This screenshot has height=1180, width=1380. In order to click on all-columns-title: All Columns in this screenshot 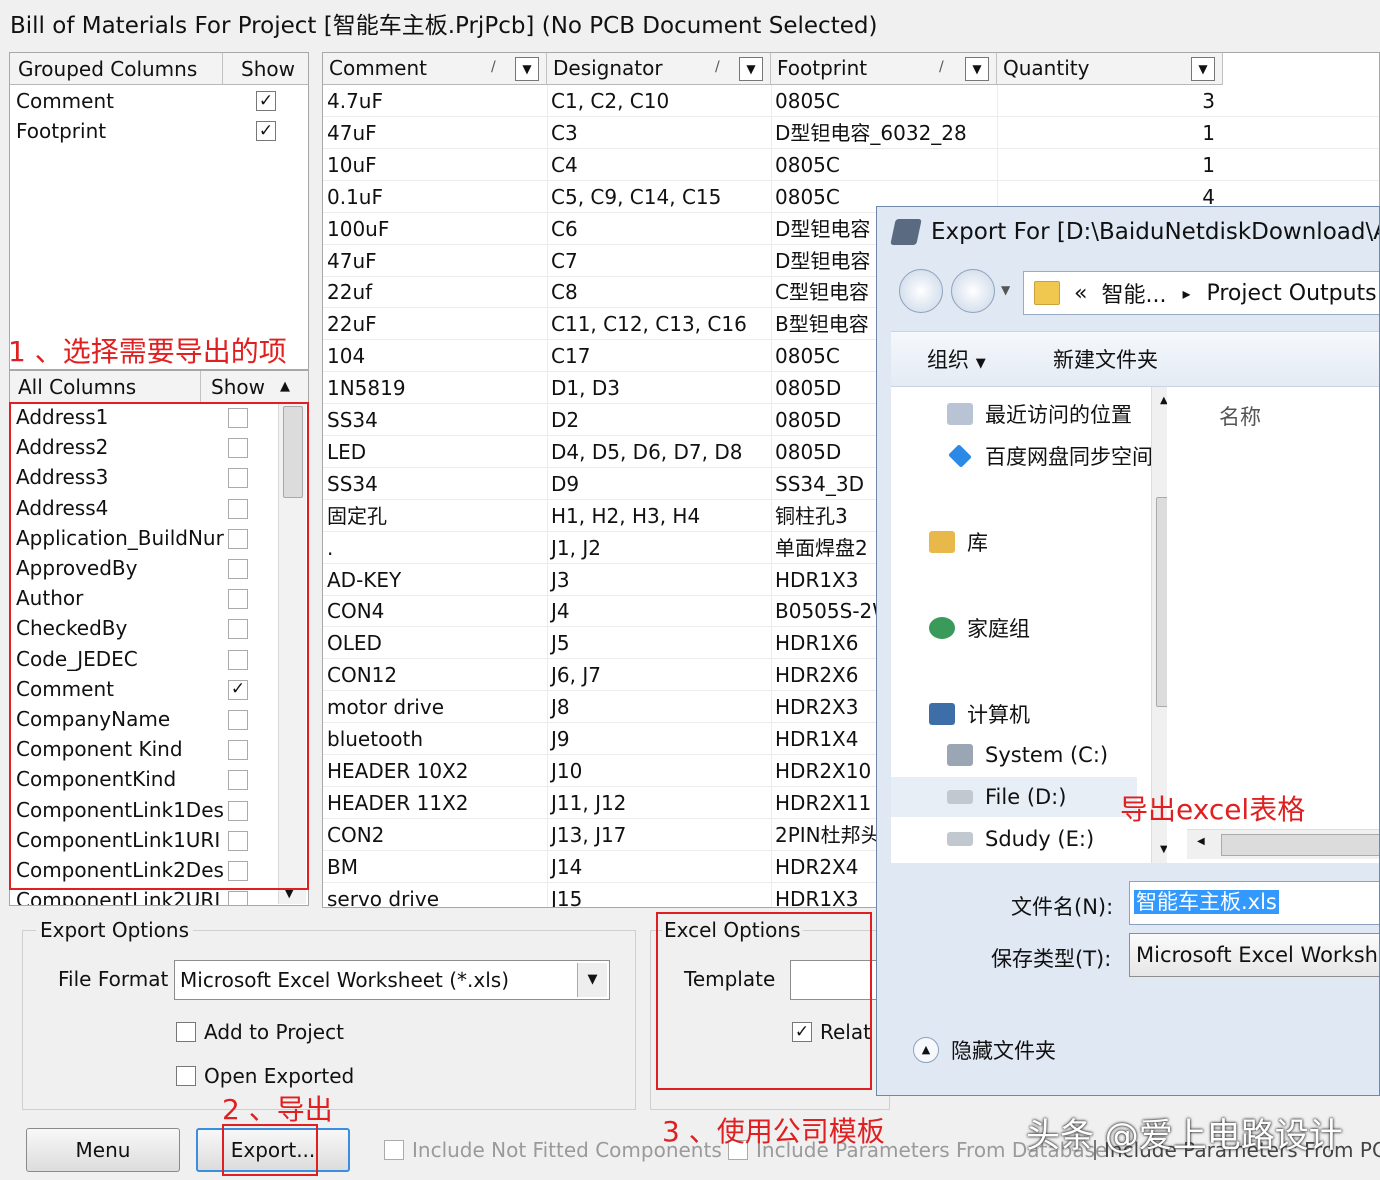, I will do `click(105, 387)`.